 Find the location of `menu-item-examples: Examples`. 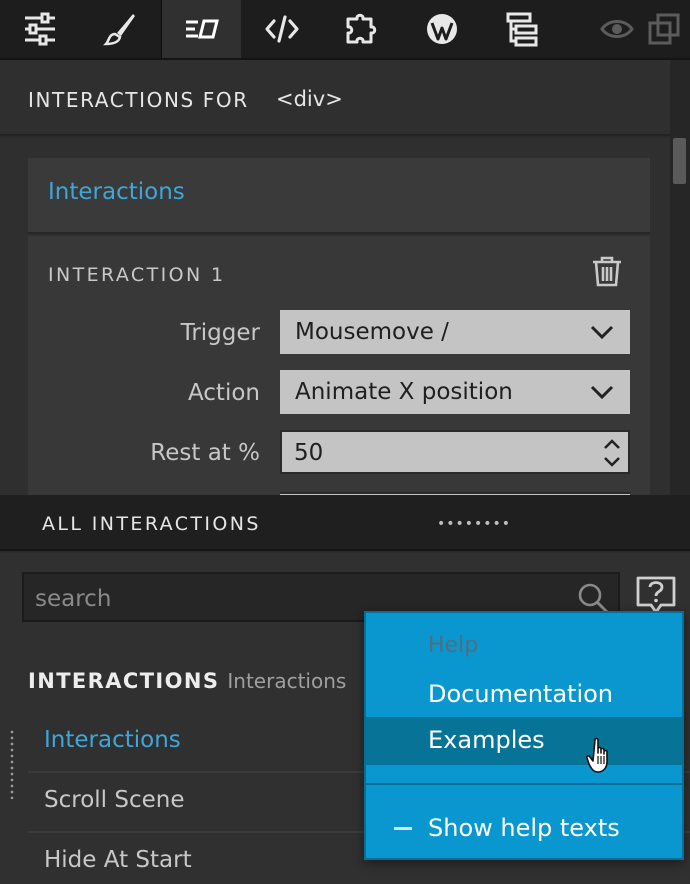

menu-item-examples: Examples is located at coordinates (524, 741).